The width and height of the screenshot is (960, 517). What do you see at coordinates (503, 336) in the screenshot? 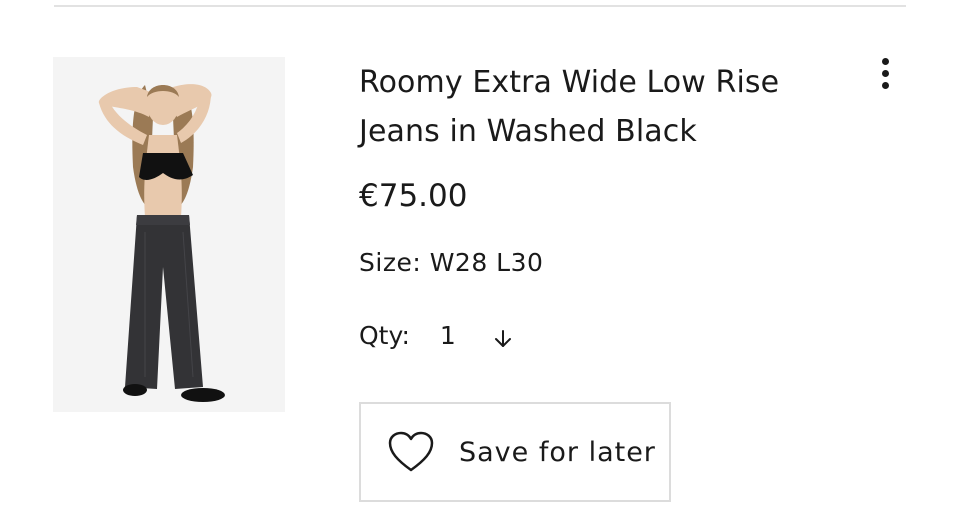
I see `arrow-down-icon` at bounding box center [503, 336].